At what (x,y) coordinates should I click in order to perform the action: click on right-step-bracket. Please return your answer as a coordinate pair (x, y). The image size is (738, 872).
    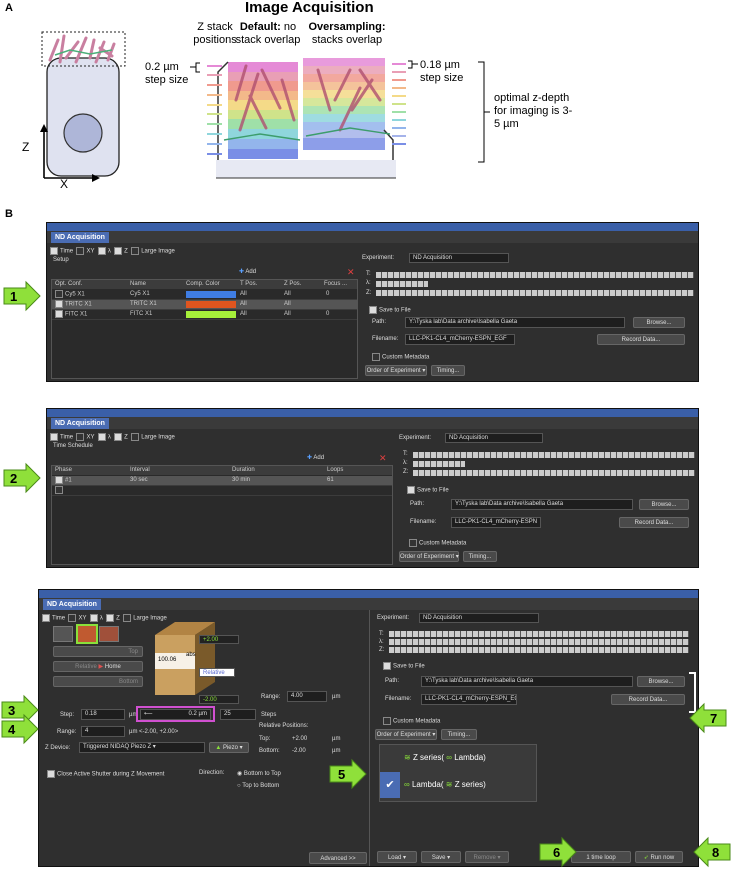
    Looking at the image, I should click on (413, 64).